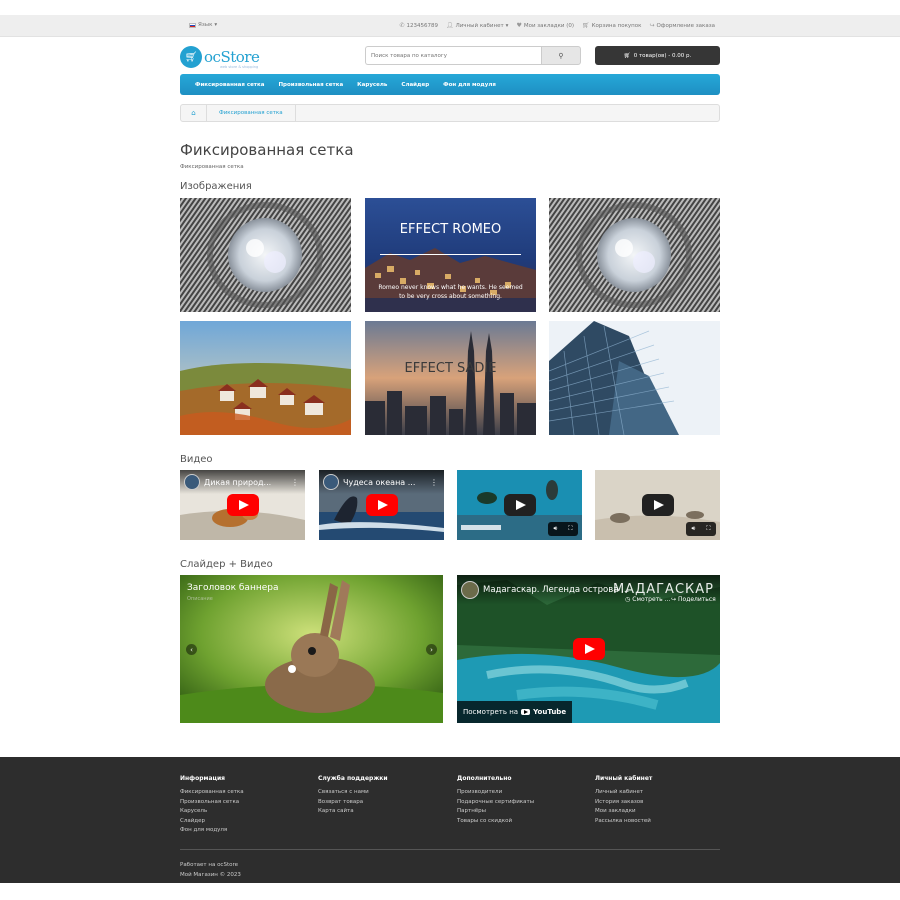  I want to click on search-icon: ⚲, so click(561, 56).